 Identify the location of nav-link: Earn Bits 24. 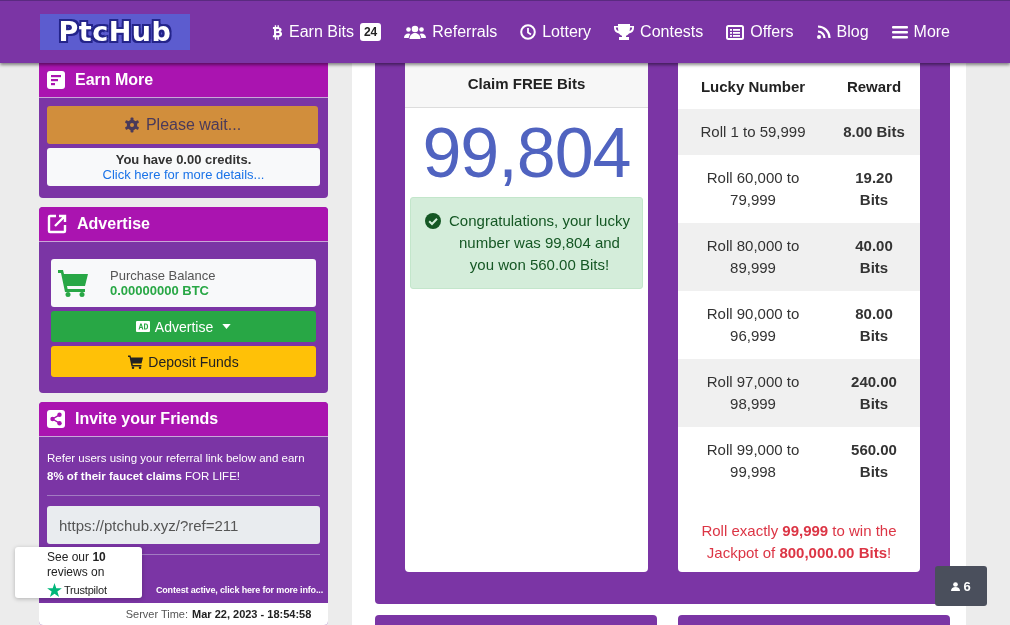
(327, 32).